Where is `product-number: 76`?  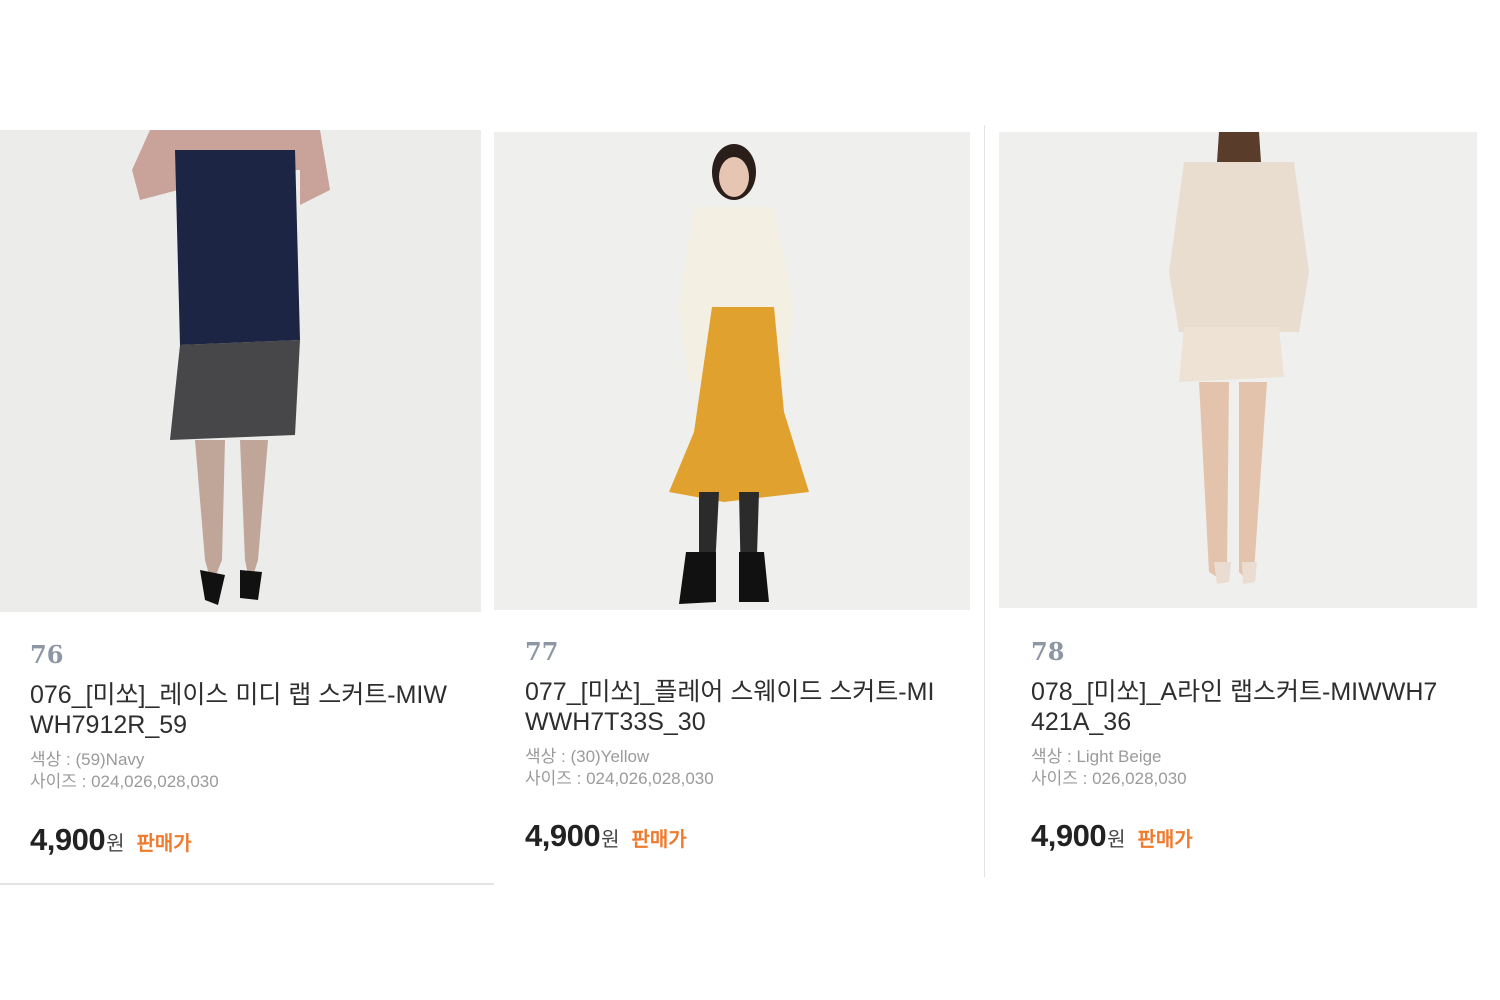 product-number: 76 is located at coordinates (47, 654).